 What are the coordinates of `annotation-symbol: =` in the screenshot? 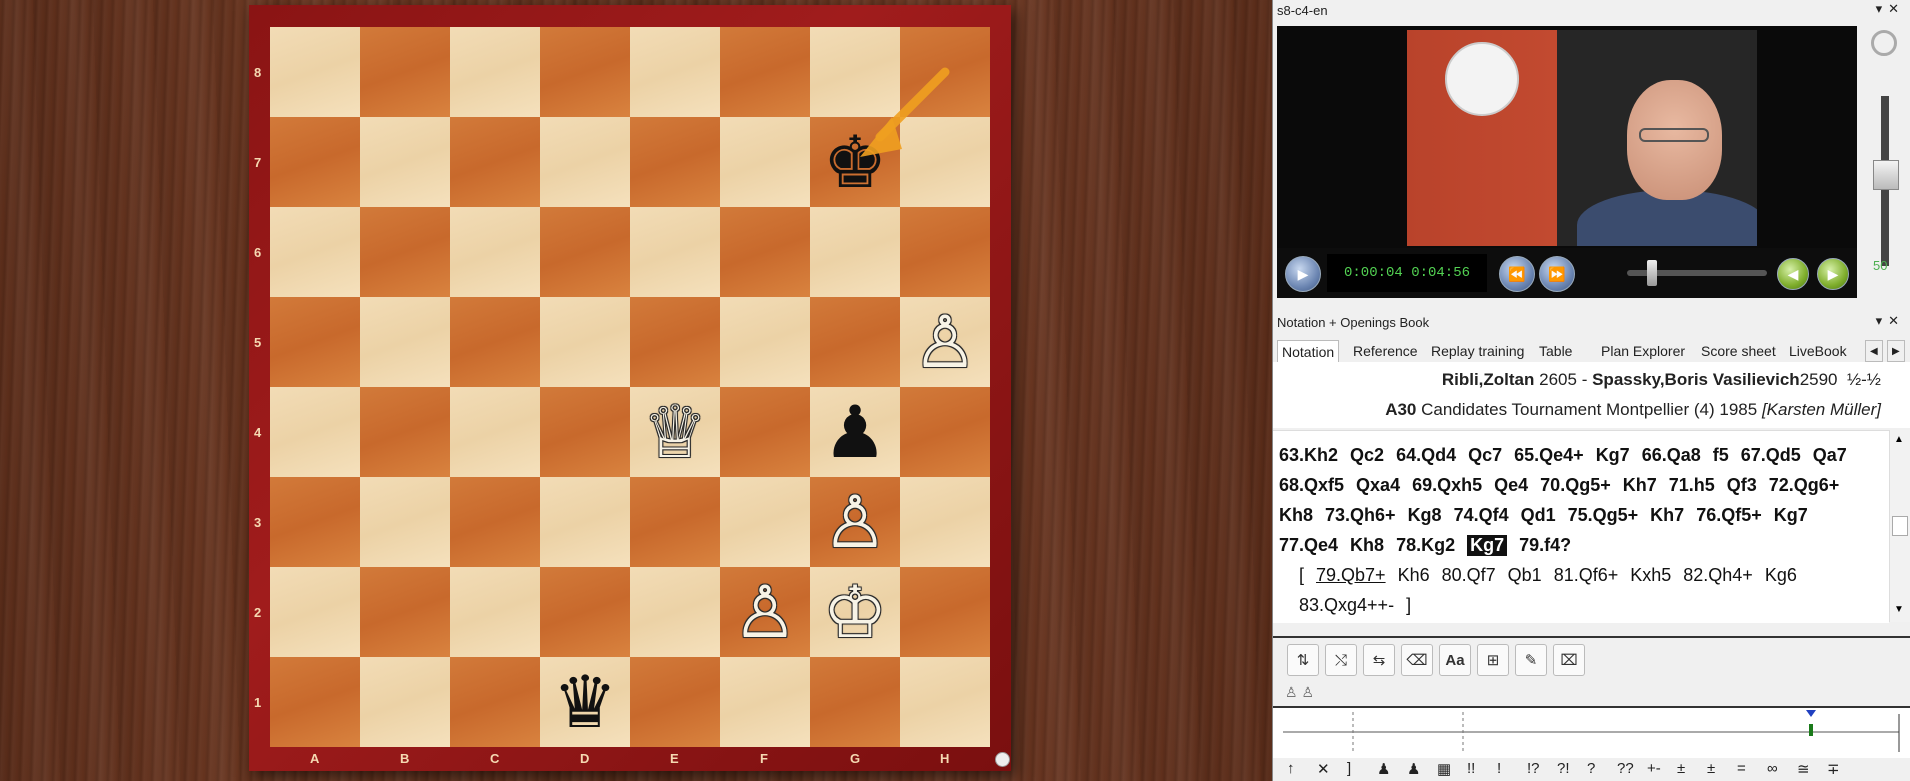 It's located at (1741, 768).